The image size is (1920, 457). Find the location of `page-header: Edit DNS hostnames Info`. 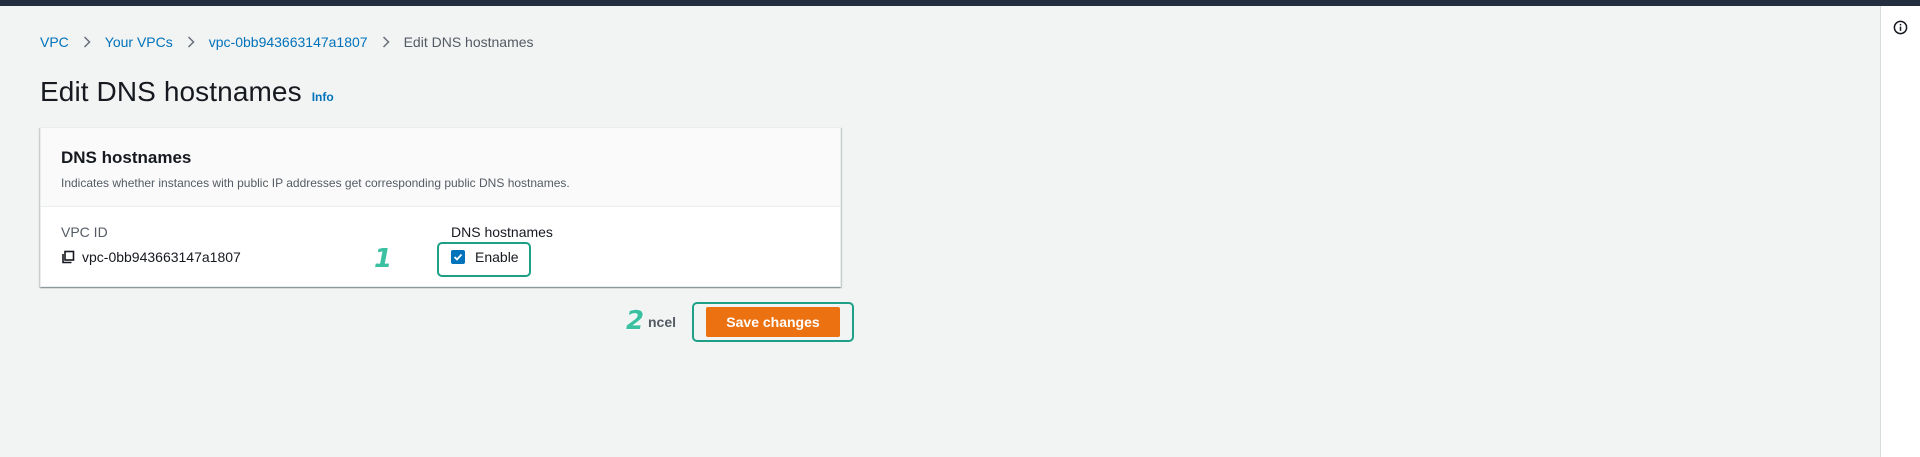

page-header: Edit DNS hostnames Info is located at coordinates (187, 92).